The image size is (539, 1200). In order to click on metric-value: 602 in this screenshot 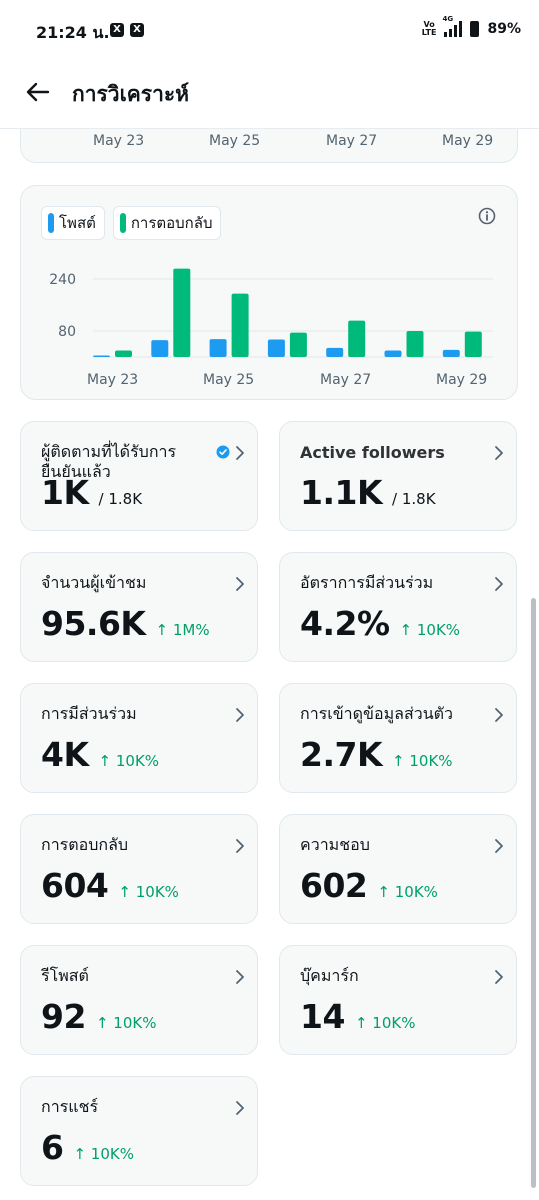, I will do `click(334, 885)`.